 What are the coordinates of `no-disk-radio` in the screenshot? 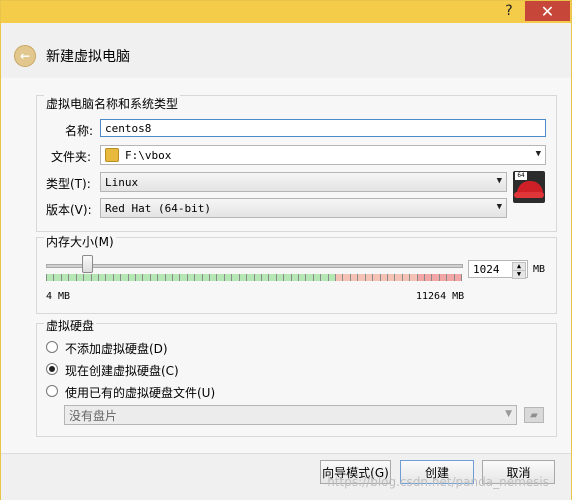 It's located at (52, 347).